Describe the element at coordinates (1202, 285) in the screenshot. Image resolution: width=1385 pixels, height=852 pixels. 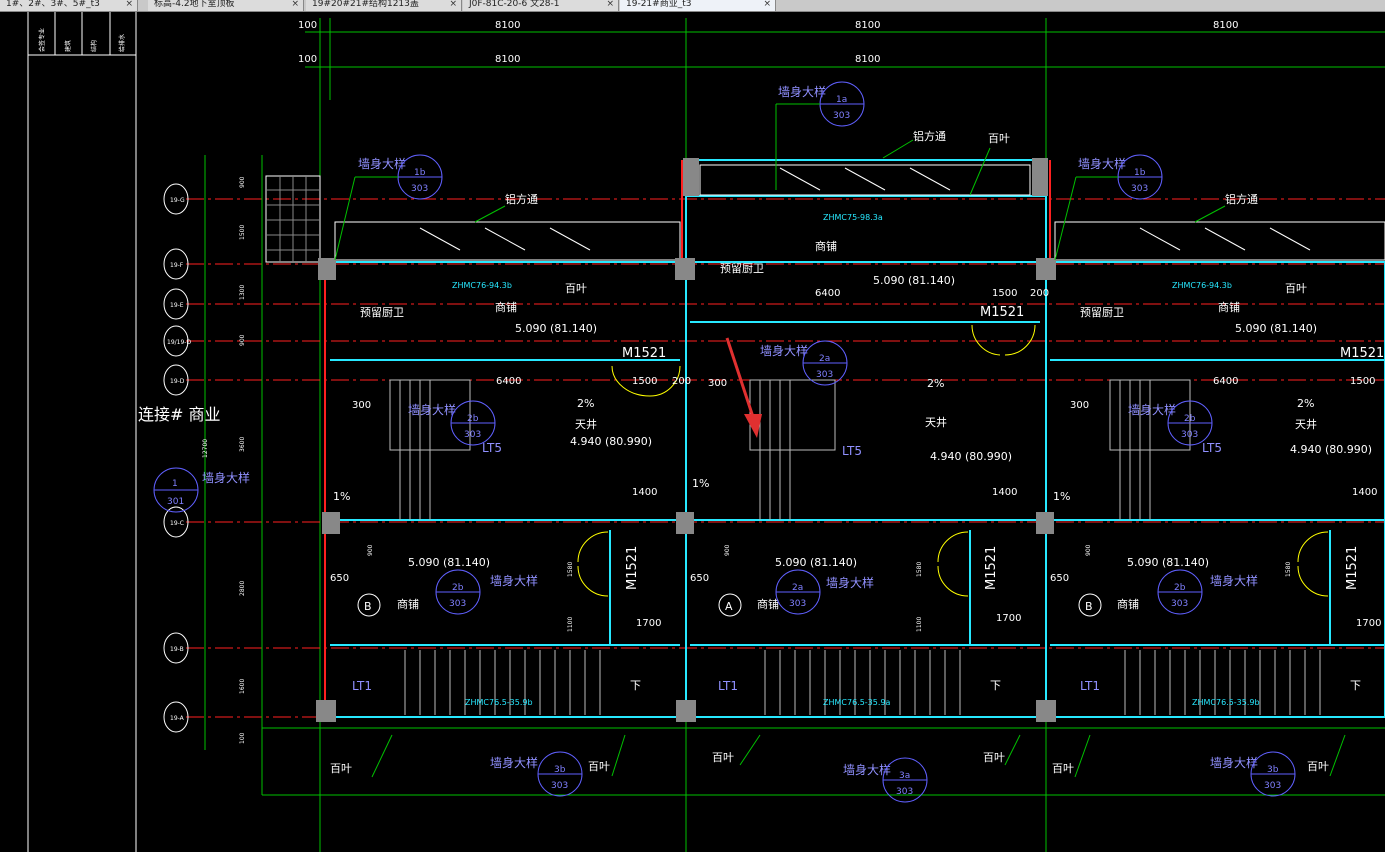
I see `window-code: ZHMC76-94.3b` at that location.